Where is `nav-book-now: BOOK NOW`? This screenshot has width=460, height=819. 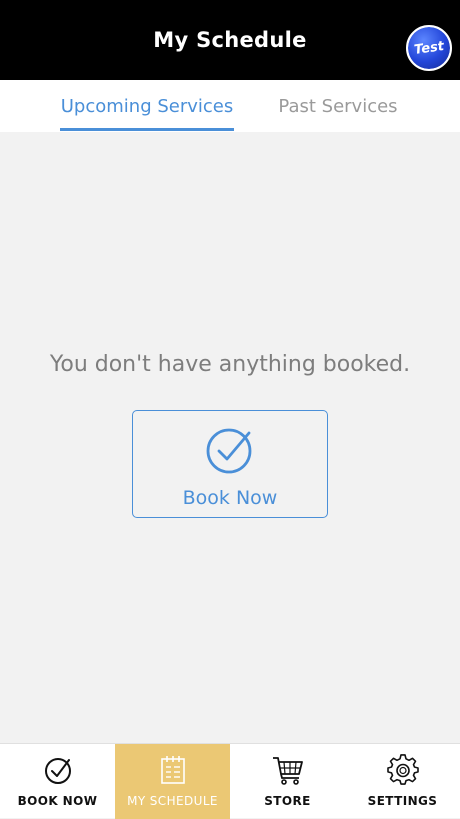
nav-book-now: BOOK NOW is located at coordinates (57, 781).